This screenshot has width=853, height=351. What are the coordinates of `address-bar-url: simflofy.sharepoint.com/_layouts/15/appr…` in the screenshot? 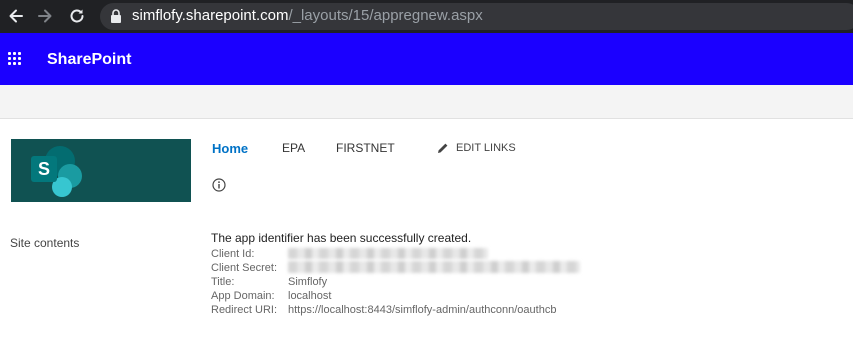 It's located at (307, 16).